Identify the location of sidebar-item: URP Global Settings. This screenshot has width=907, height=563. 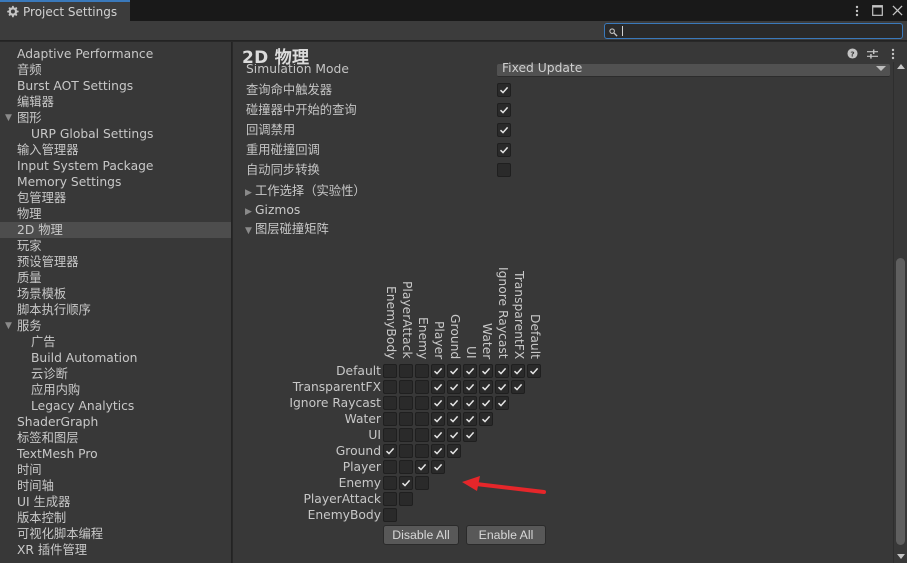
(115, 134).